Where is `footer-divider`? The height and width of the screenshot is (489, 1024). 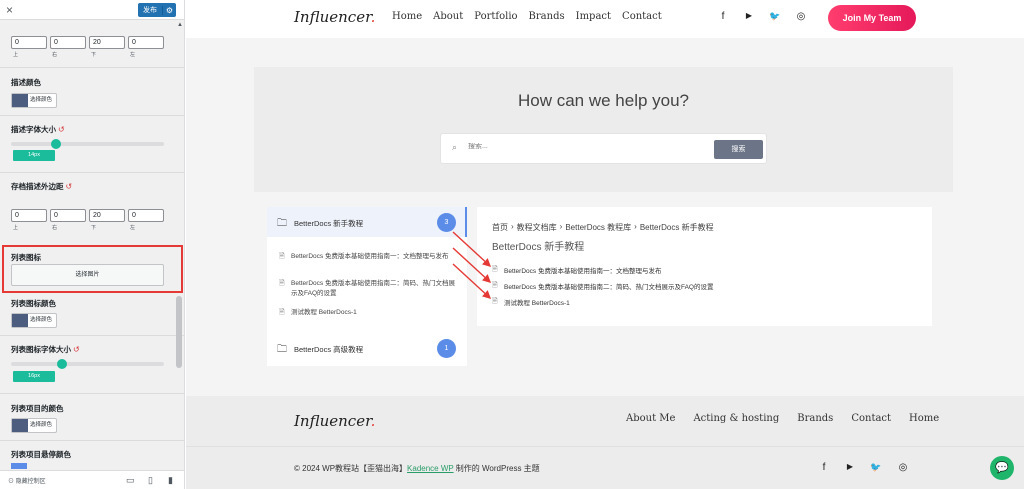
footer-divider is located at coordinates (605, 446).